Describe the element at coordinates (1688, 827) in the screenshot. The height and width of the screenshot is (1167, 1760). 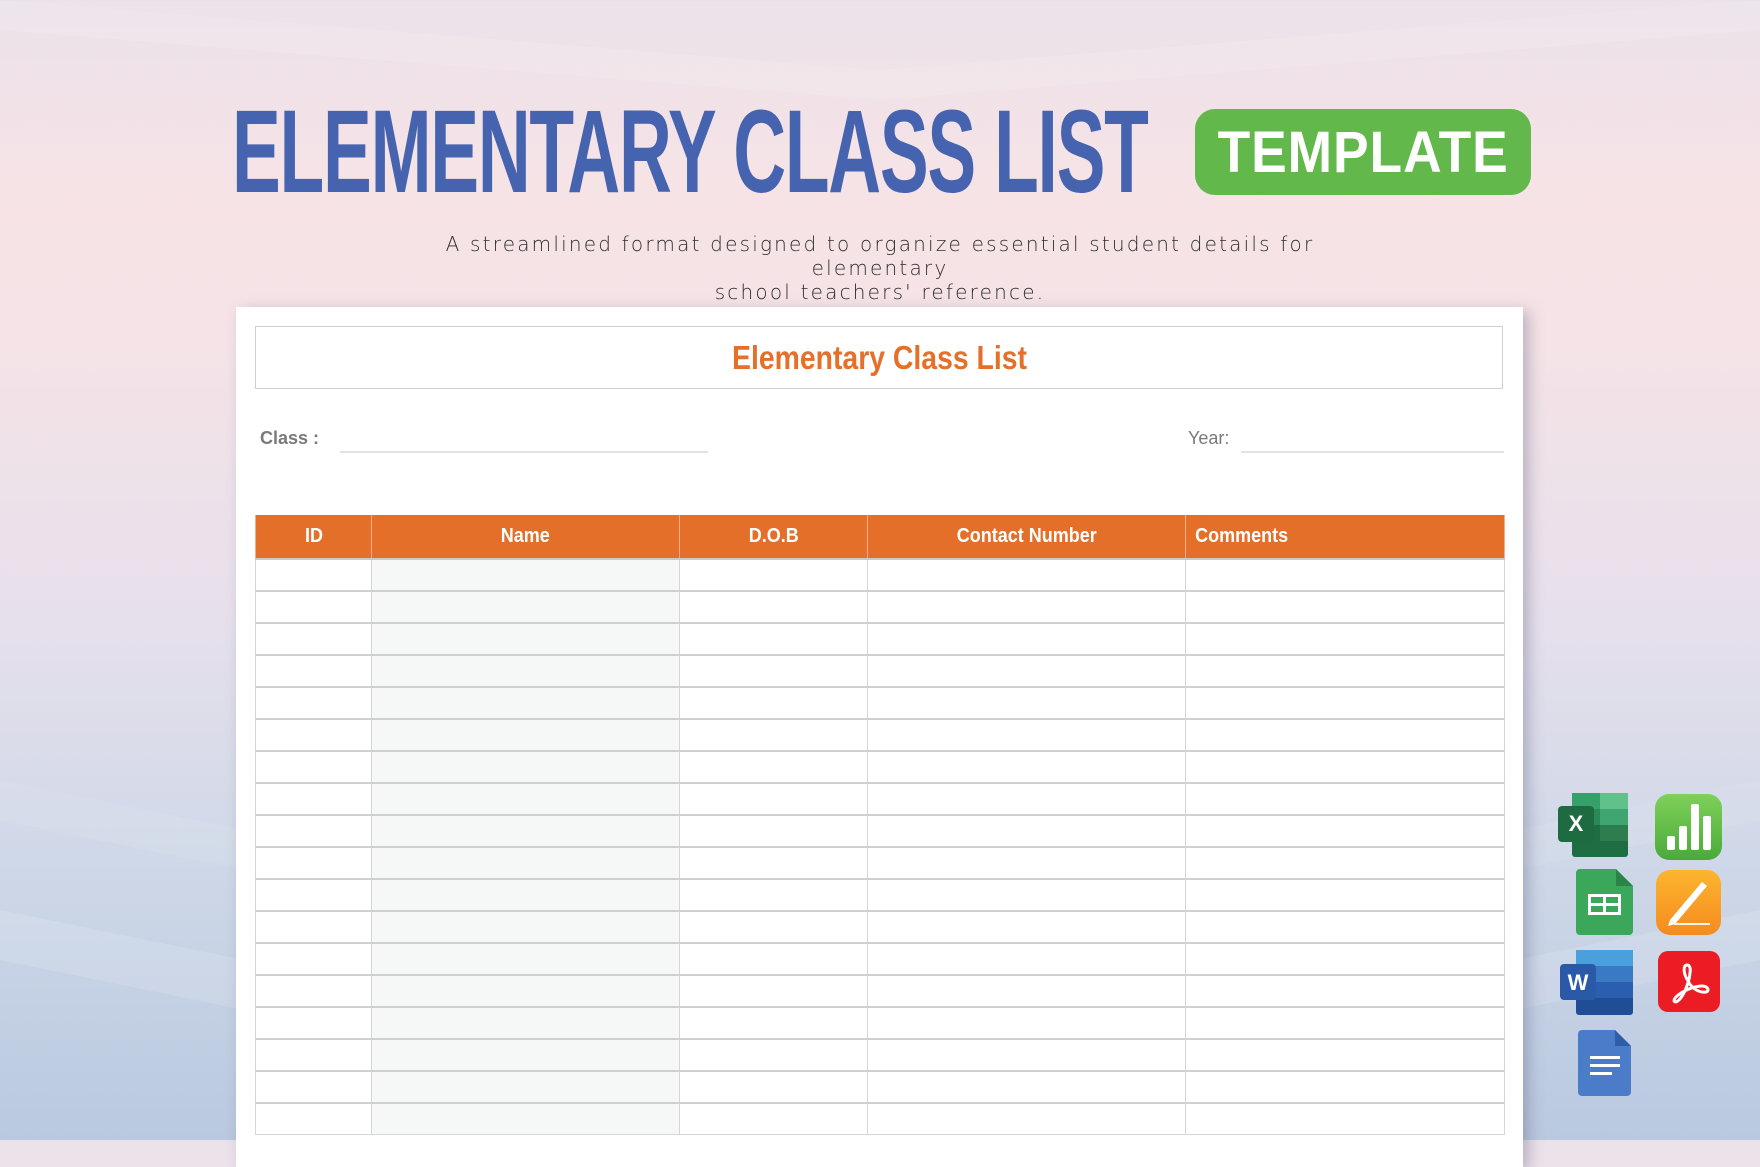
I see `numbers-icon` at that location.